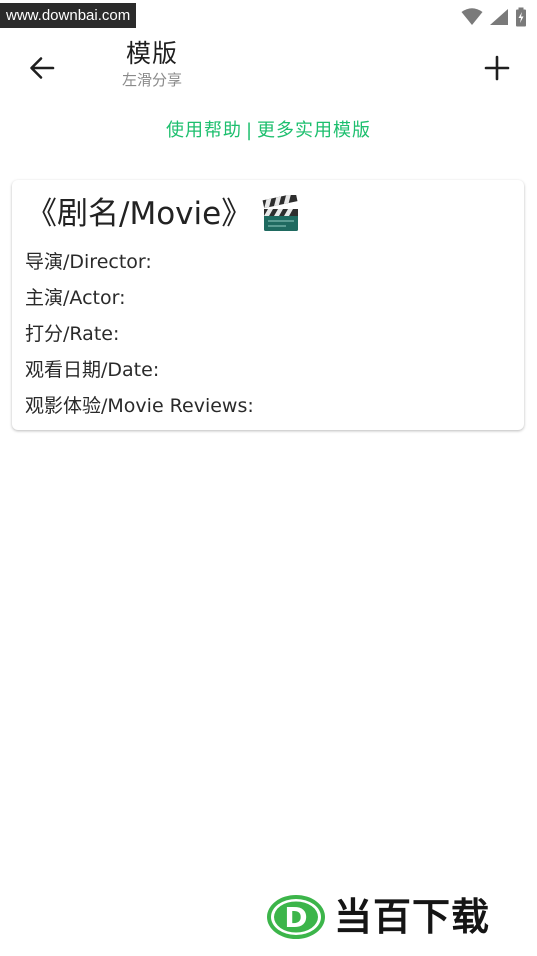 Image resolution: width=537 pixels, height=956 pixels. Describe the element at coordinates (472, 16) in the screenshot. I see `wifi-icon` at that location.